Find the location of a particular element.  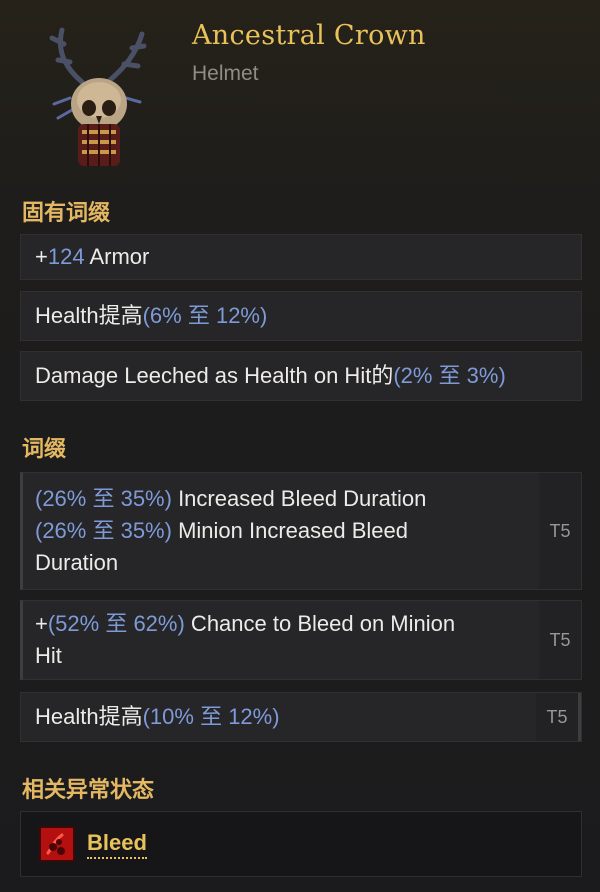

affix-text: Health提高(10% 至 12%) is located at coordinates (157, 716).